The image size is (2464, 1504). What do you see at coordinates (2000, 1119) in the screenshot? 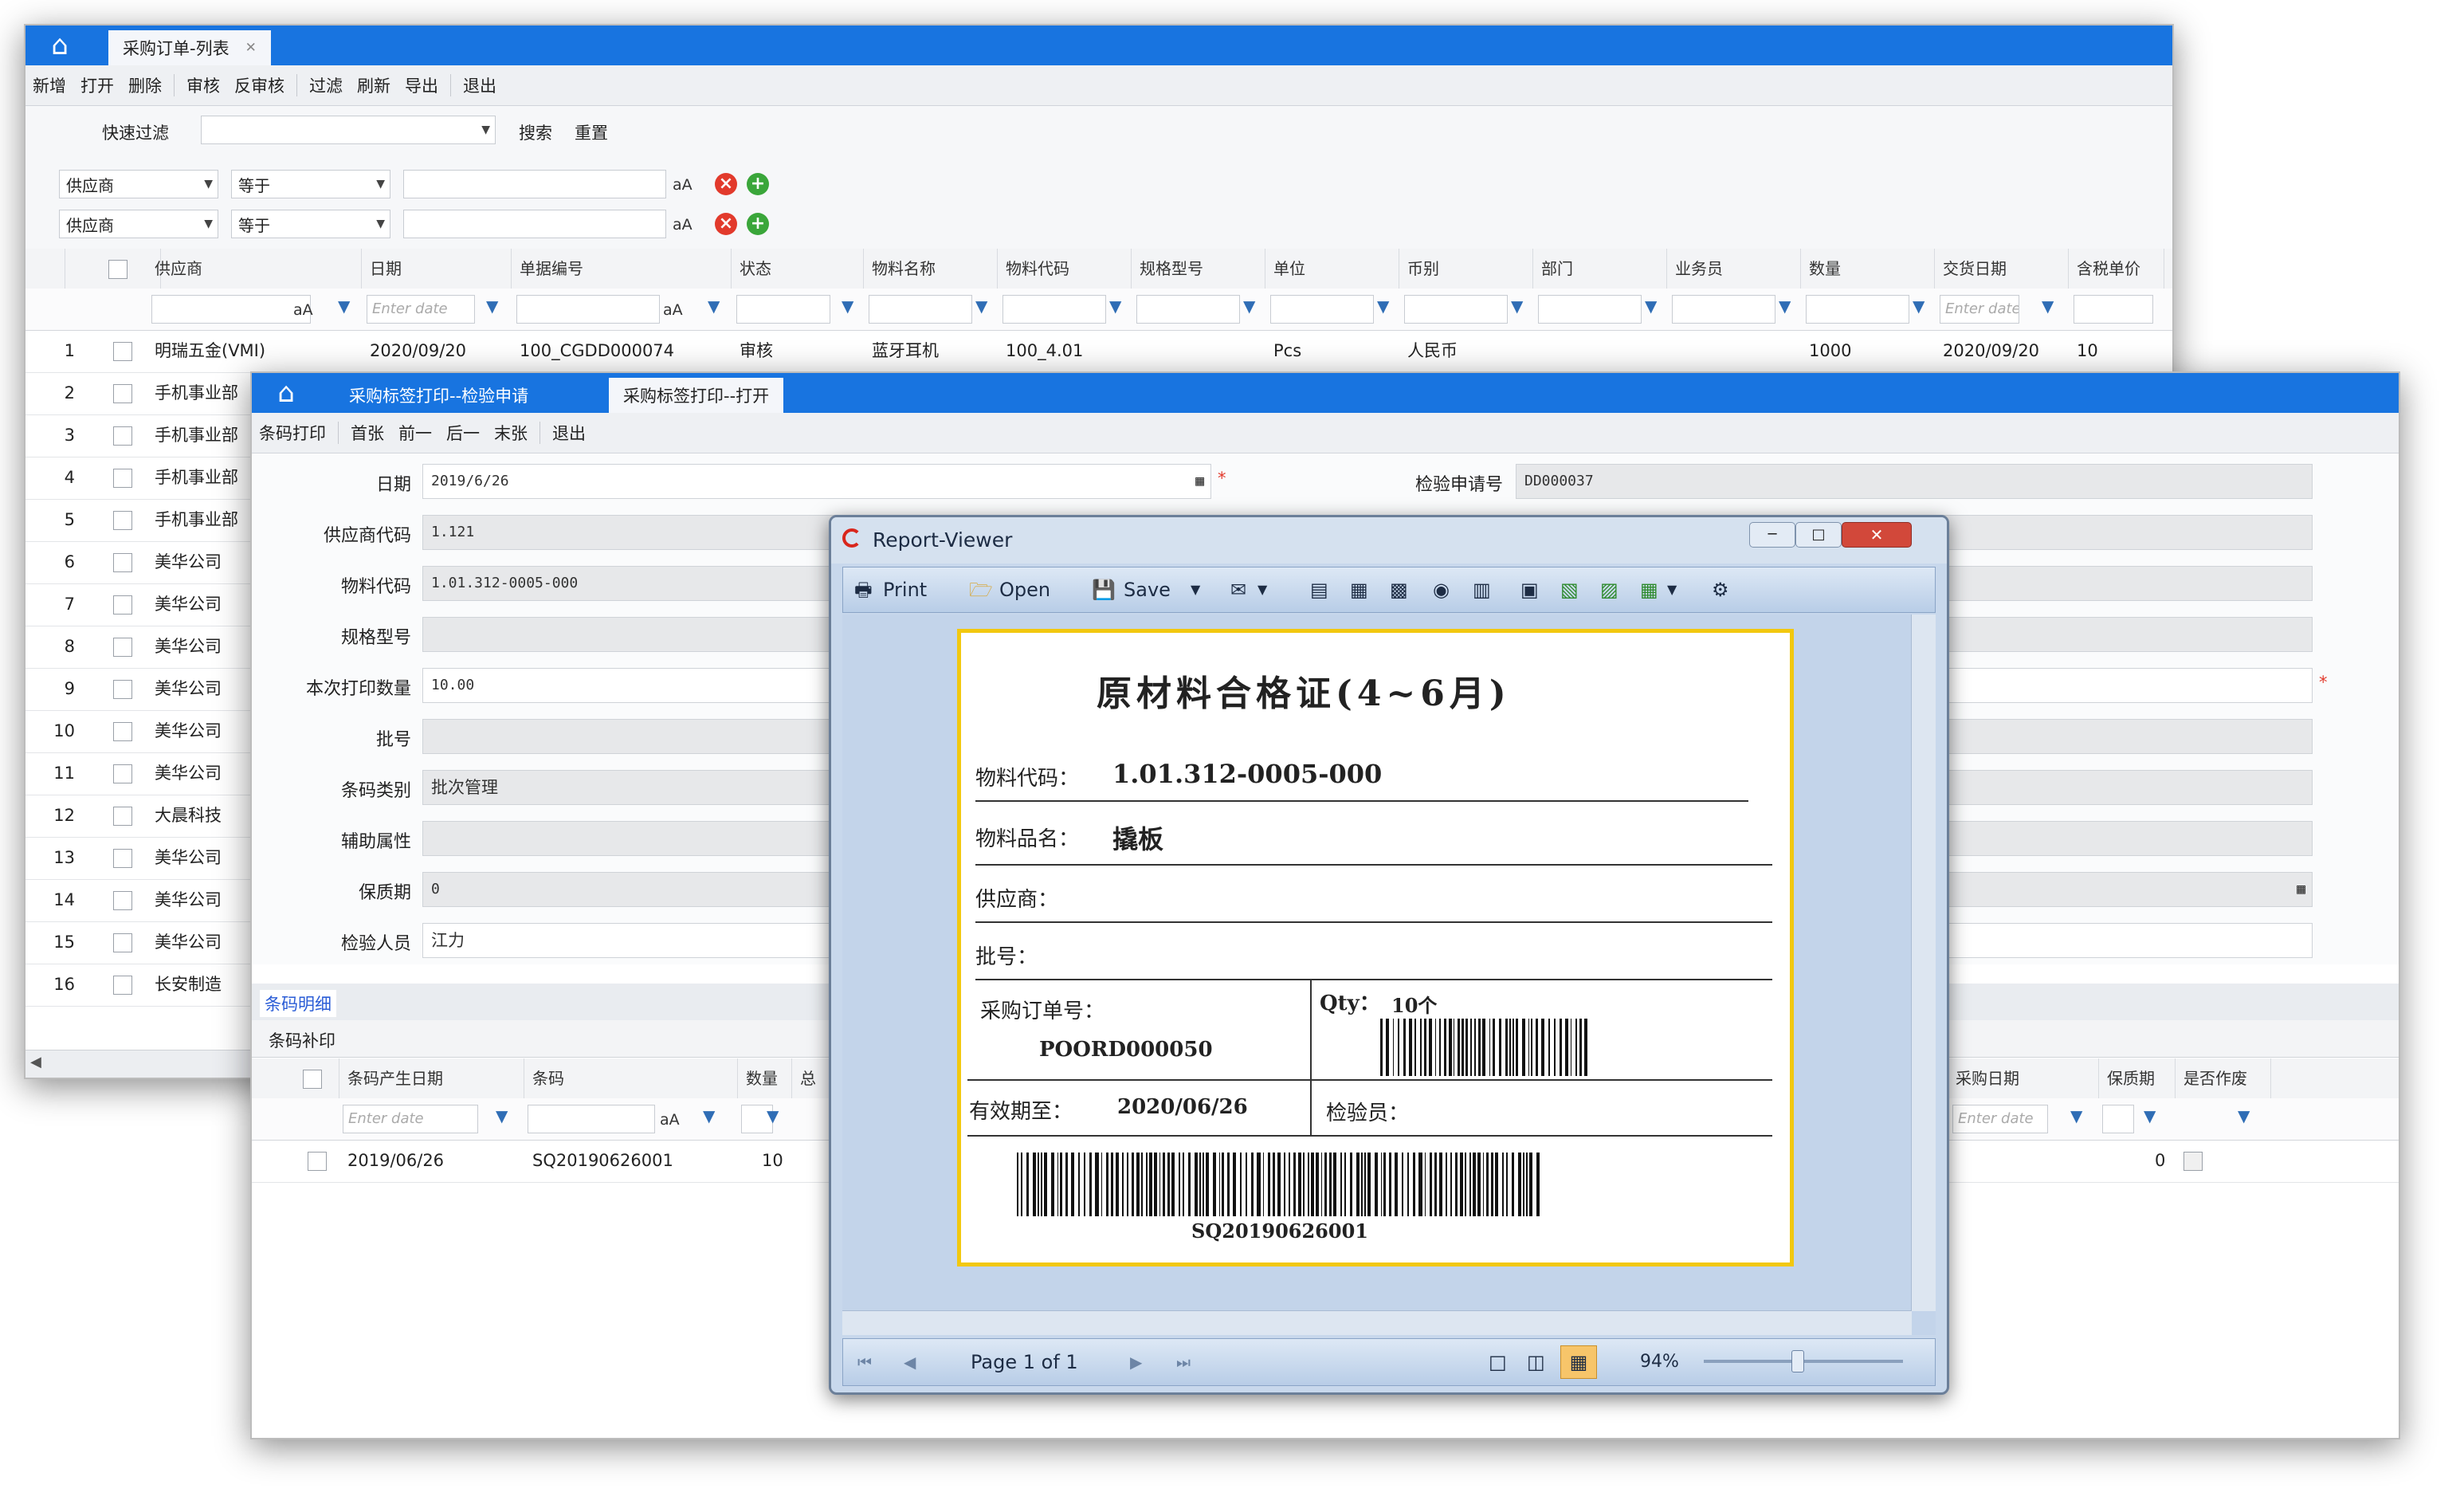
I see `date-filter-input: Enter date` at bounding box center [2000, 1119].